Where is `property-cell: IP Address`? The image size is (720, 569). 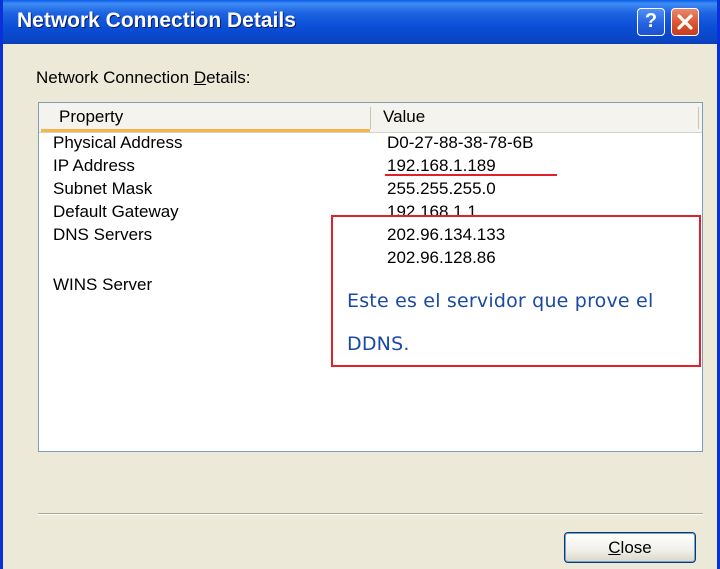 property-cell: IP Address is located at coordinates (94, 165).